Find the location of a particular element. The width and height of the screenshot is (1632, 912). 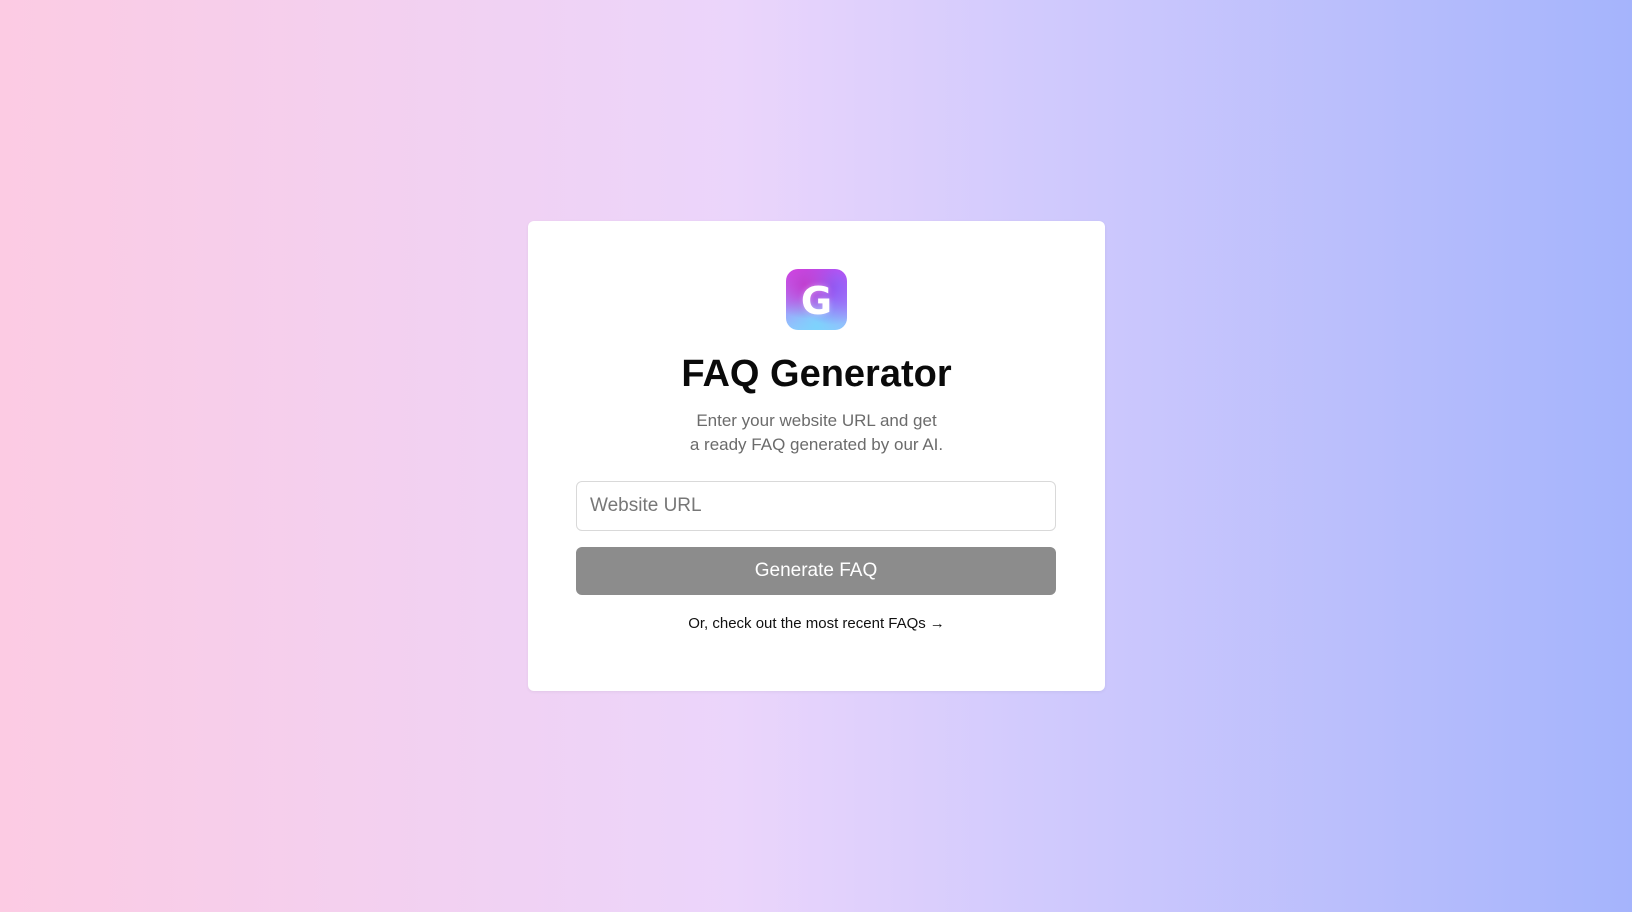

logo-letter: G is located at coordinates (816, 300).